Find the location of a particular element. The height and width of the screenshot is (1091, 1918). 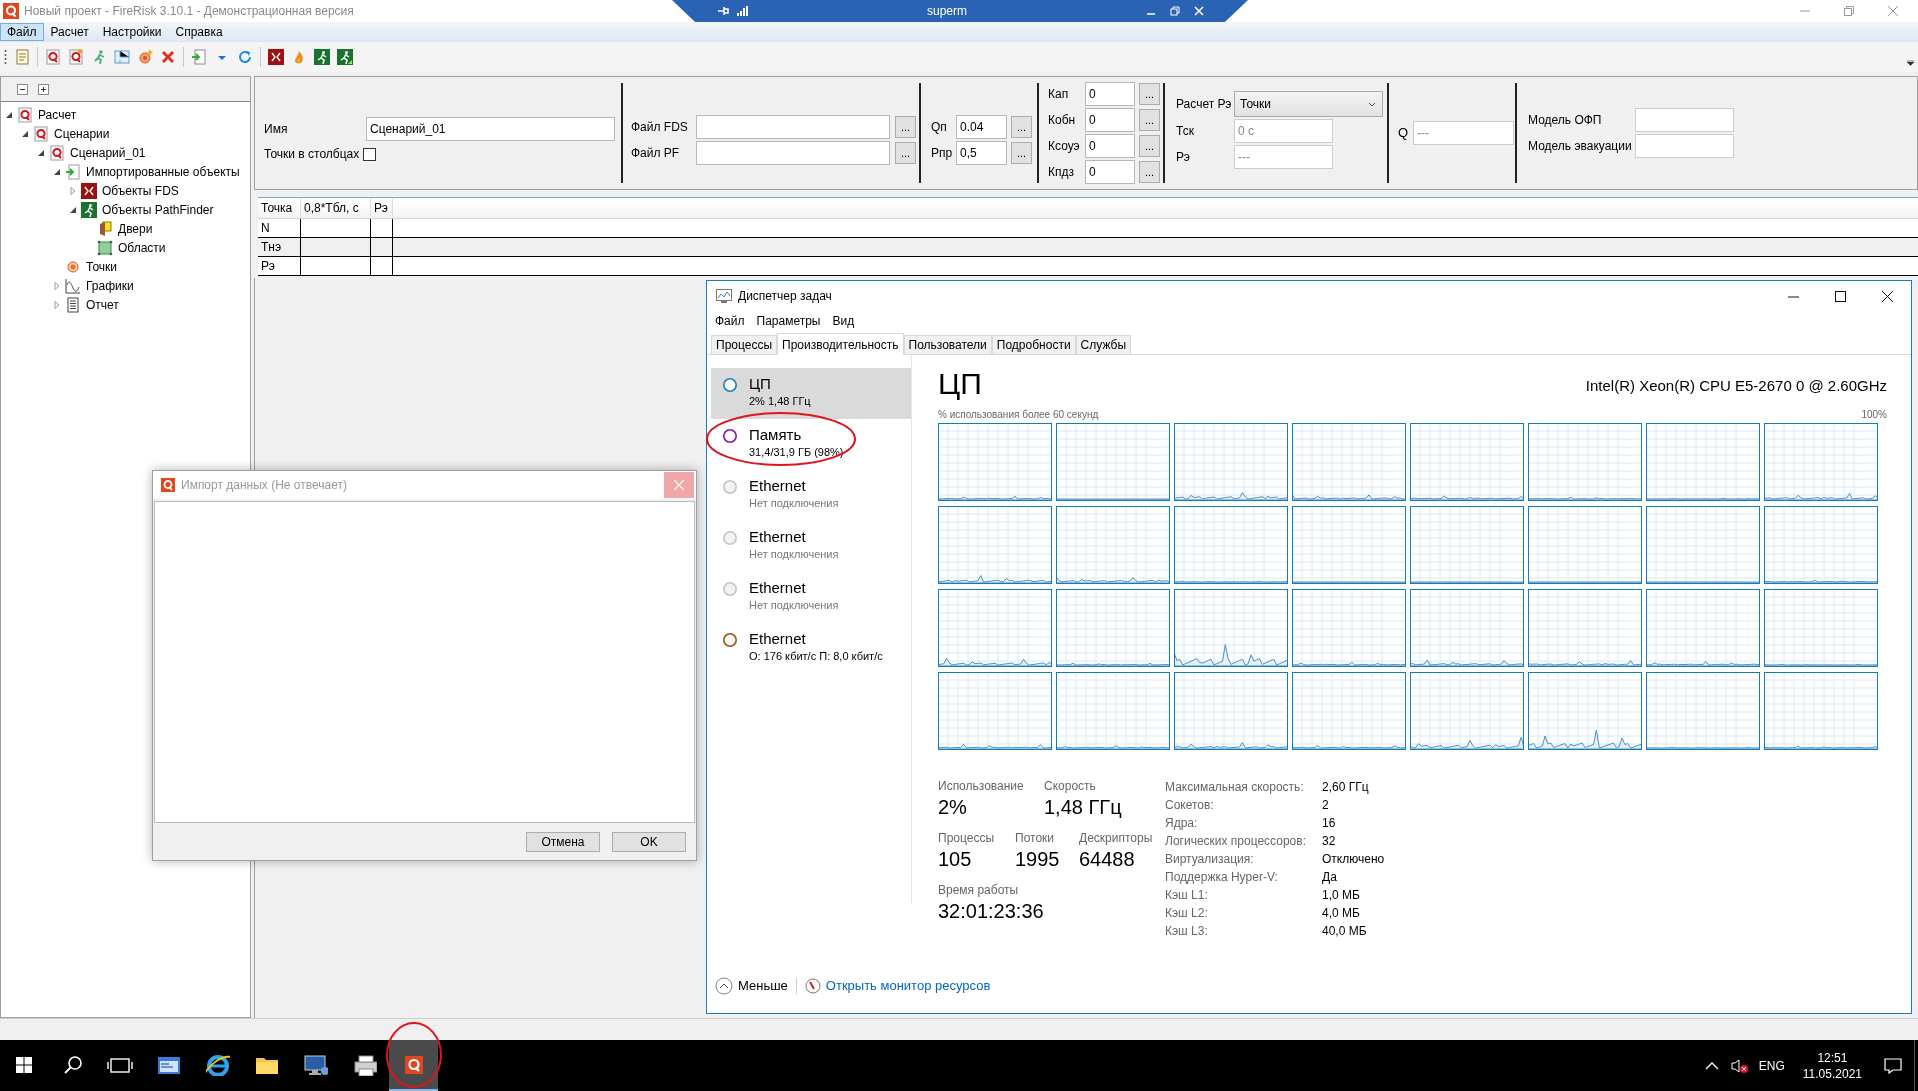

language-indicator: ENG is located at coordinates (1771, 1065).